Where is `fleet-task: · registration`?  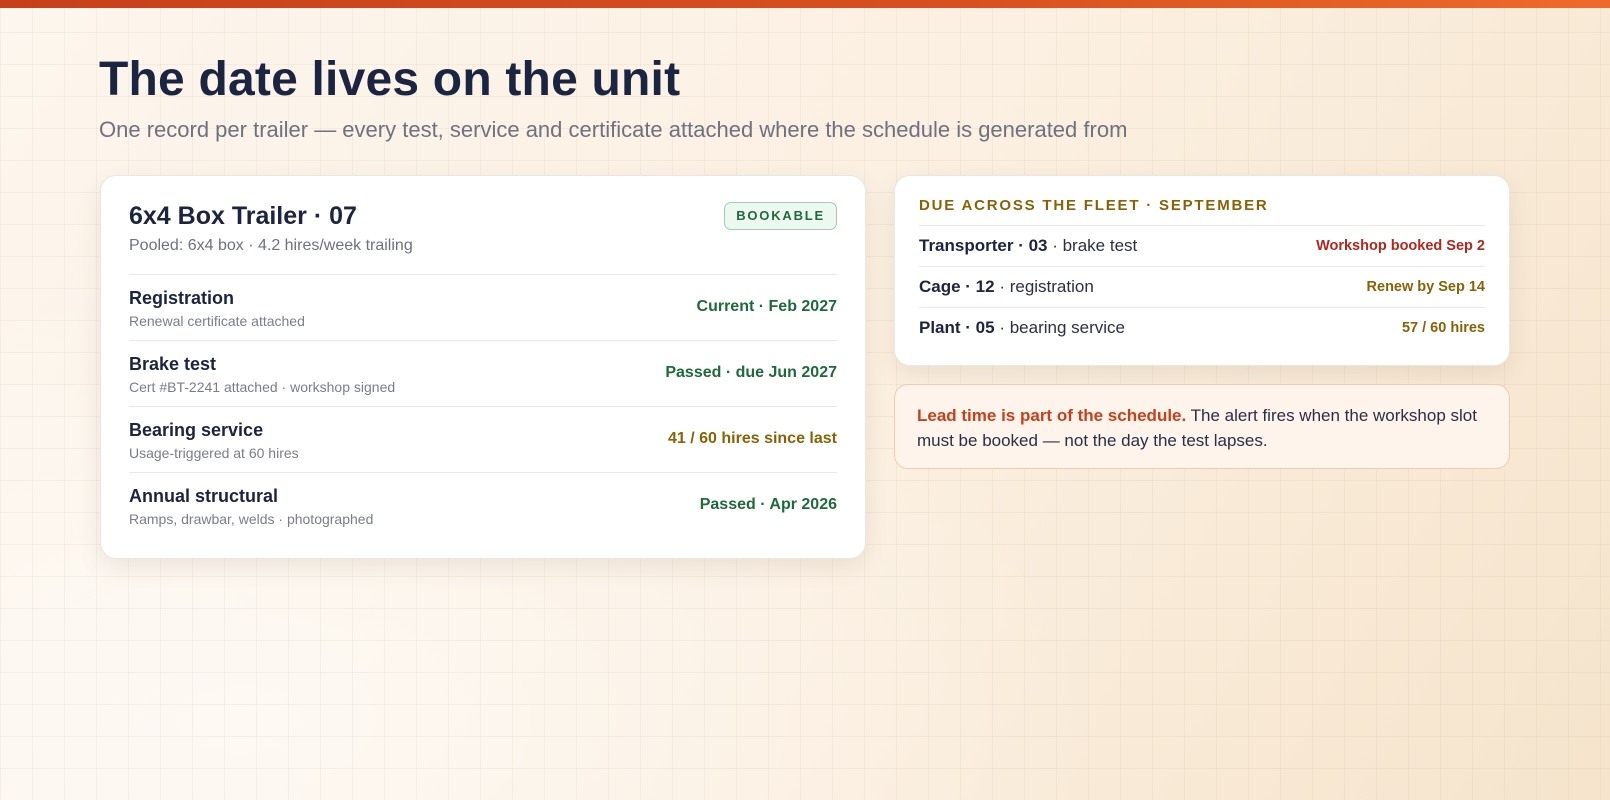
fleet-task: · registration is located at coordinates (1044, 286).